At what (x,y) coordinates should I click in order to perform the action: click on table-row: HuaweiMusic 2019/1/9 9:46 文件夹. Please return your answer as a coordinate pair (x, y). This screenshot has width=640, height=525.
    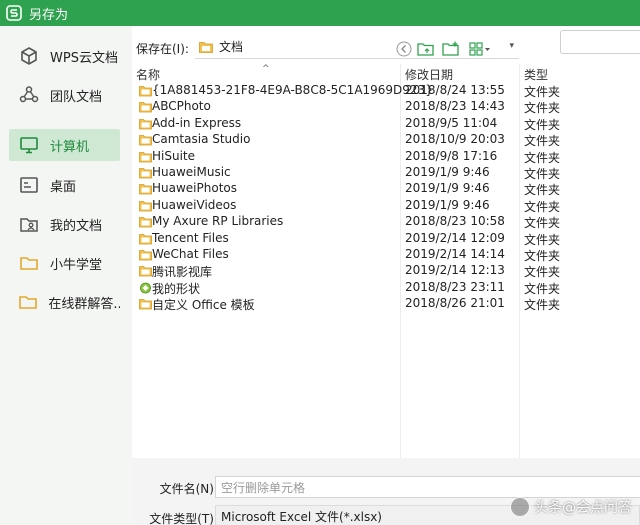
    Looking at the image, I should click on (386, 173).